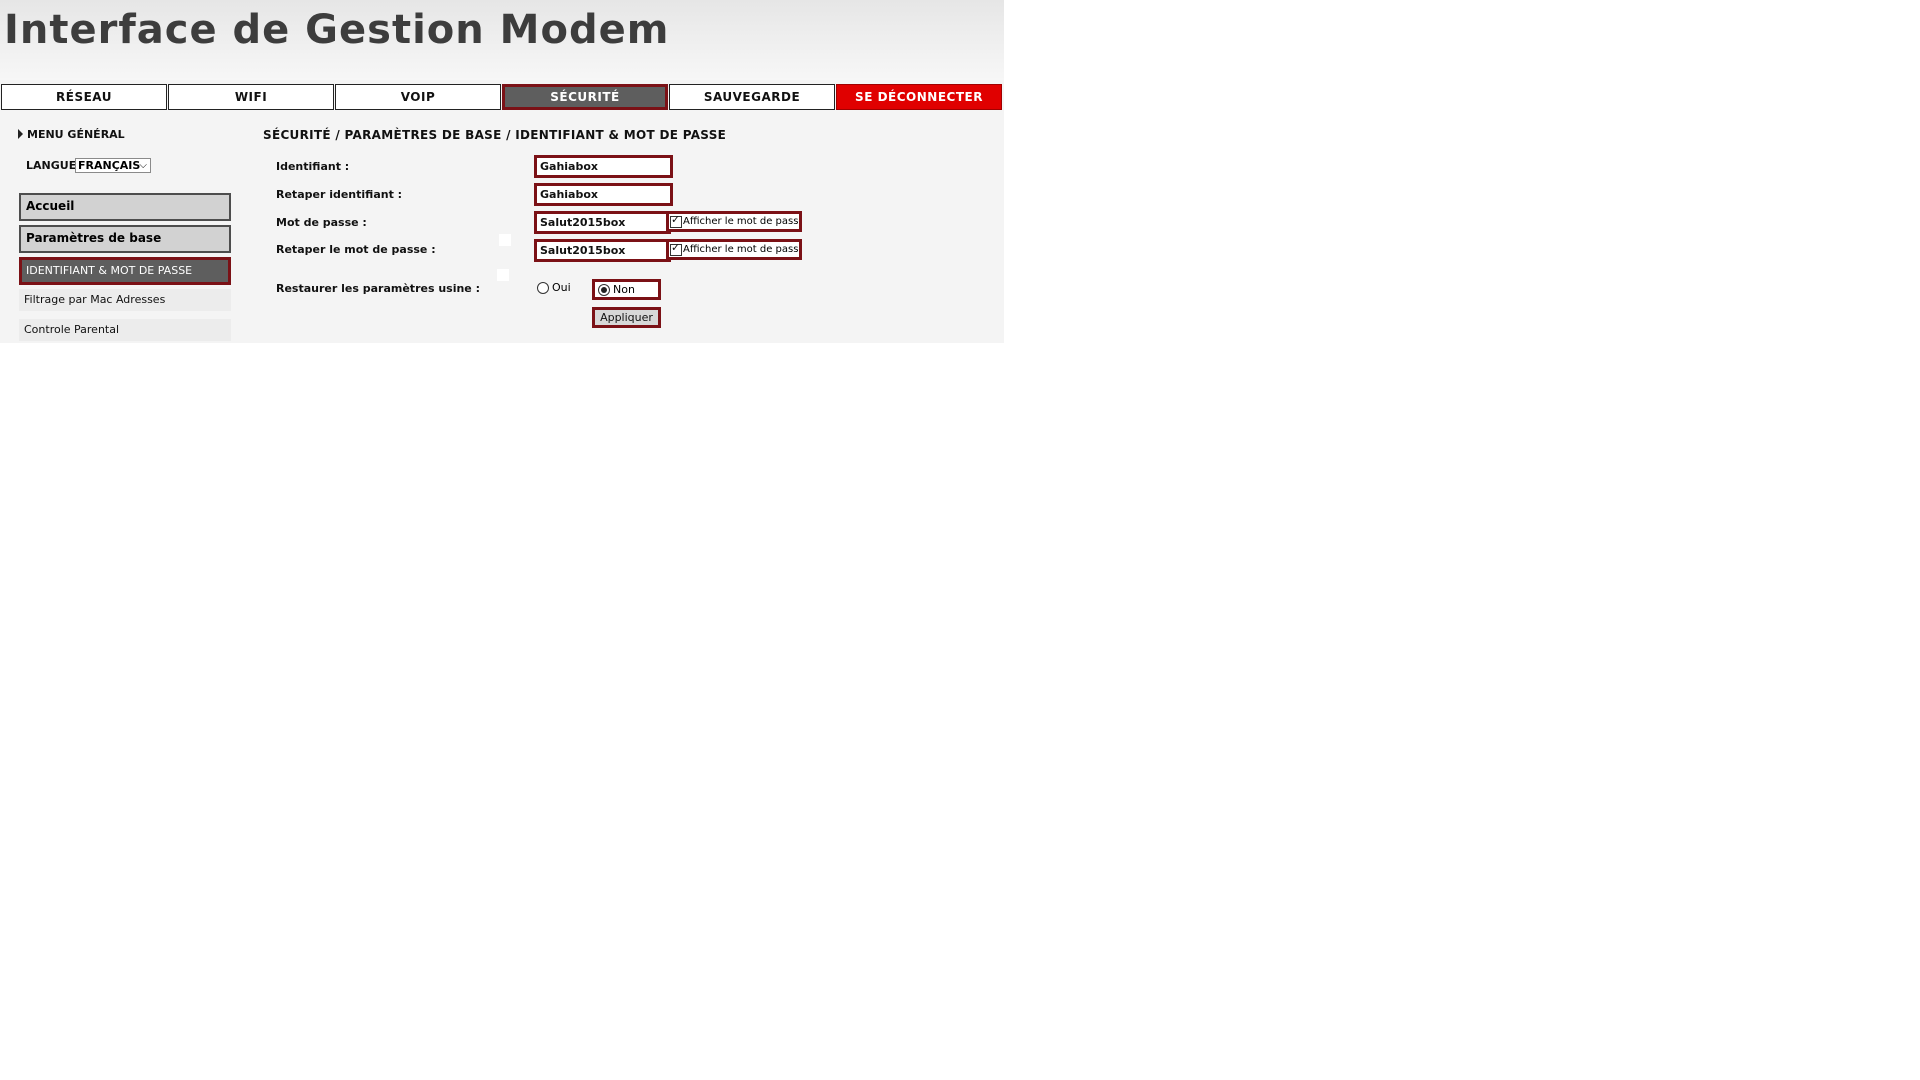 The width and height of the screenshot is (1920, 1080). What do you see at coordinates (505, 240) in the screenshot?
I see `hidden-checkbox` at bounding box center [505, 240].